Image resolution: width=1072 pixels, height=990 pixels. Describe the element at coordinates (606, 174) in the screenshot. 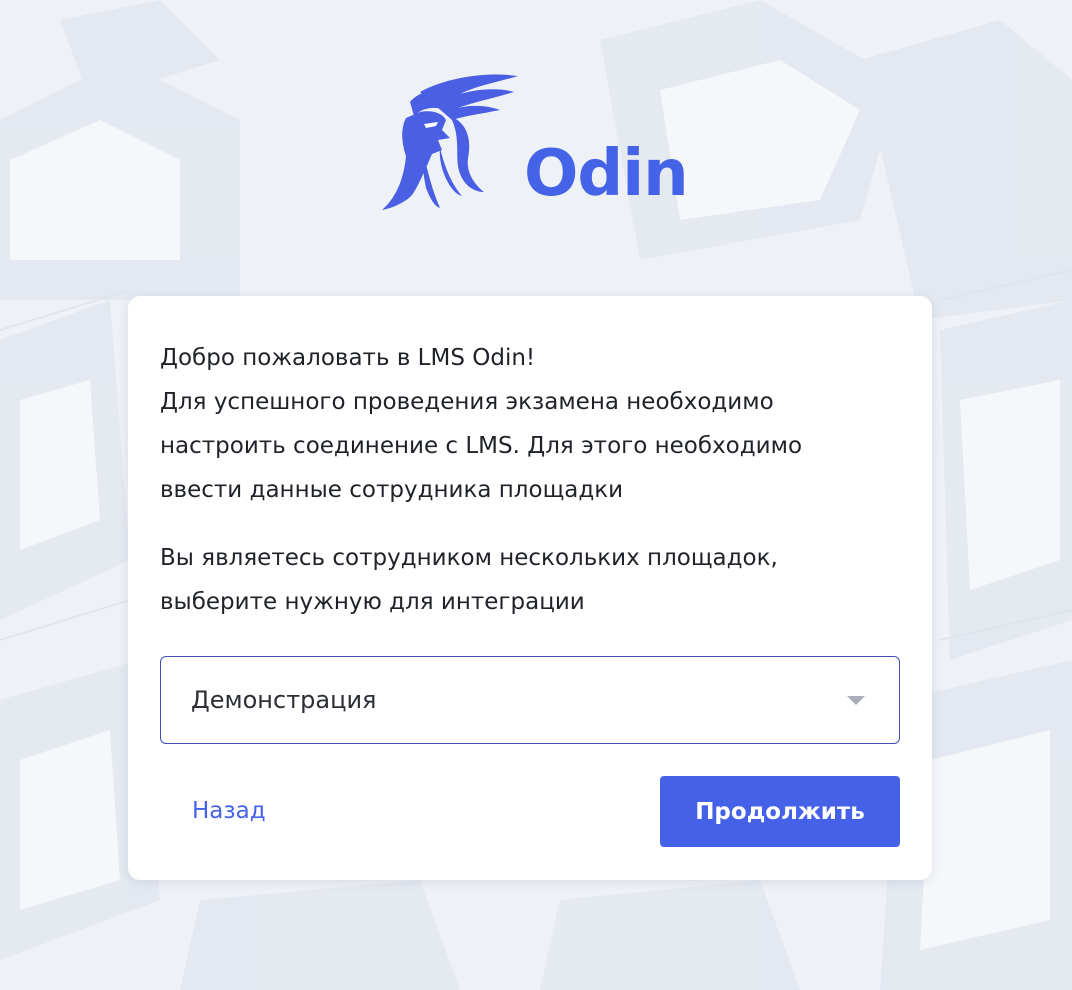

I see `brand-name: Odin` at that location.